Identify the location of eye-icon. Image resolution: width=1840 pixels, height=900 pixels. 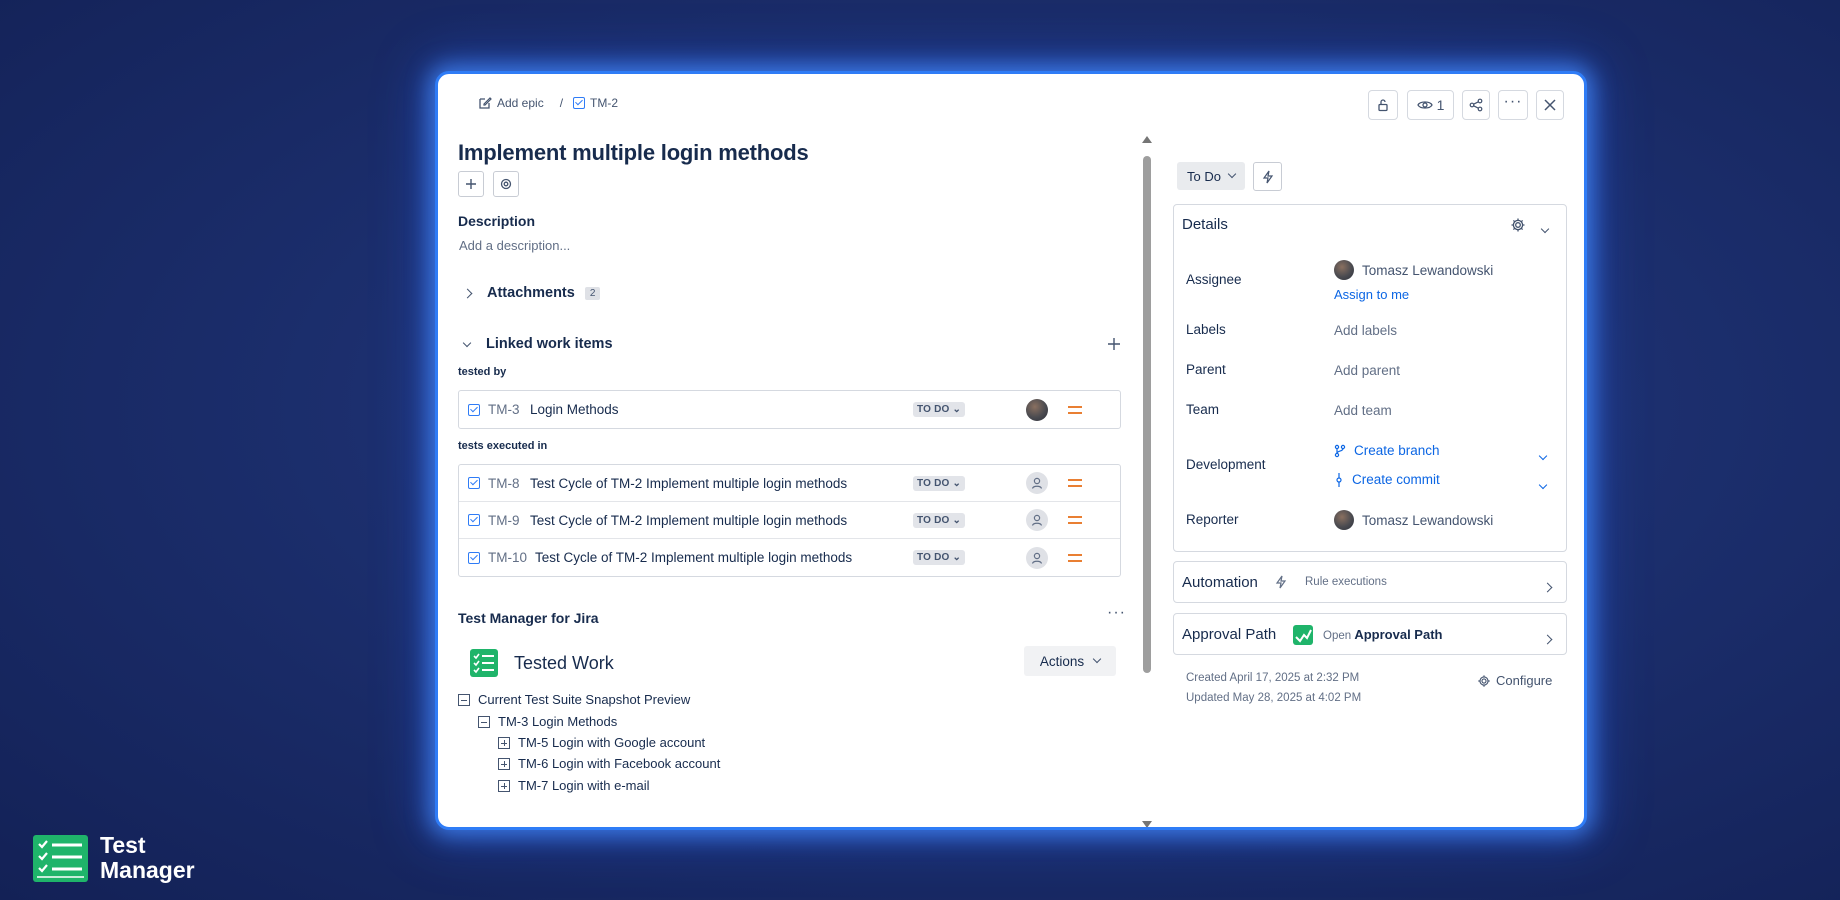
(1424, 105).